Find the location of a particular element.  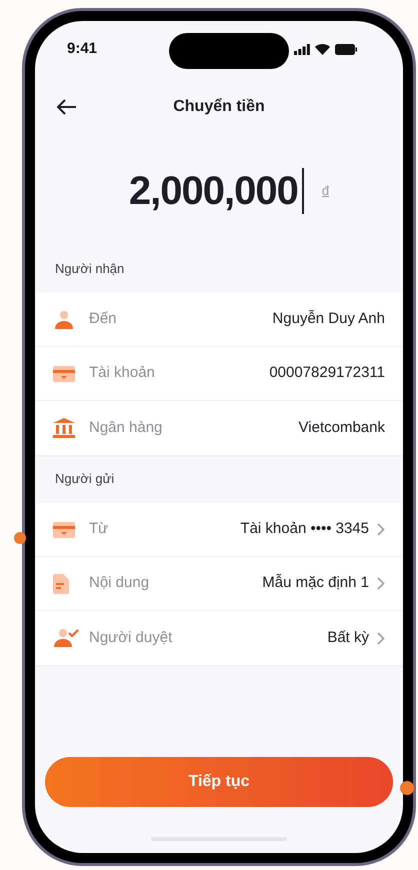

row-value: Vietcombank is located at coordinates (341, 428).